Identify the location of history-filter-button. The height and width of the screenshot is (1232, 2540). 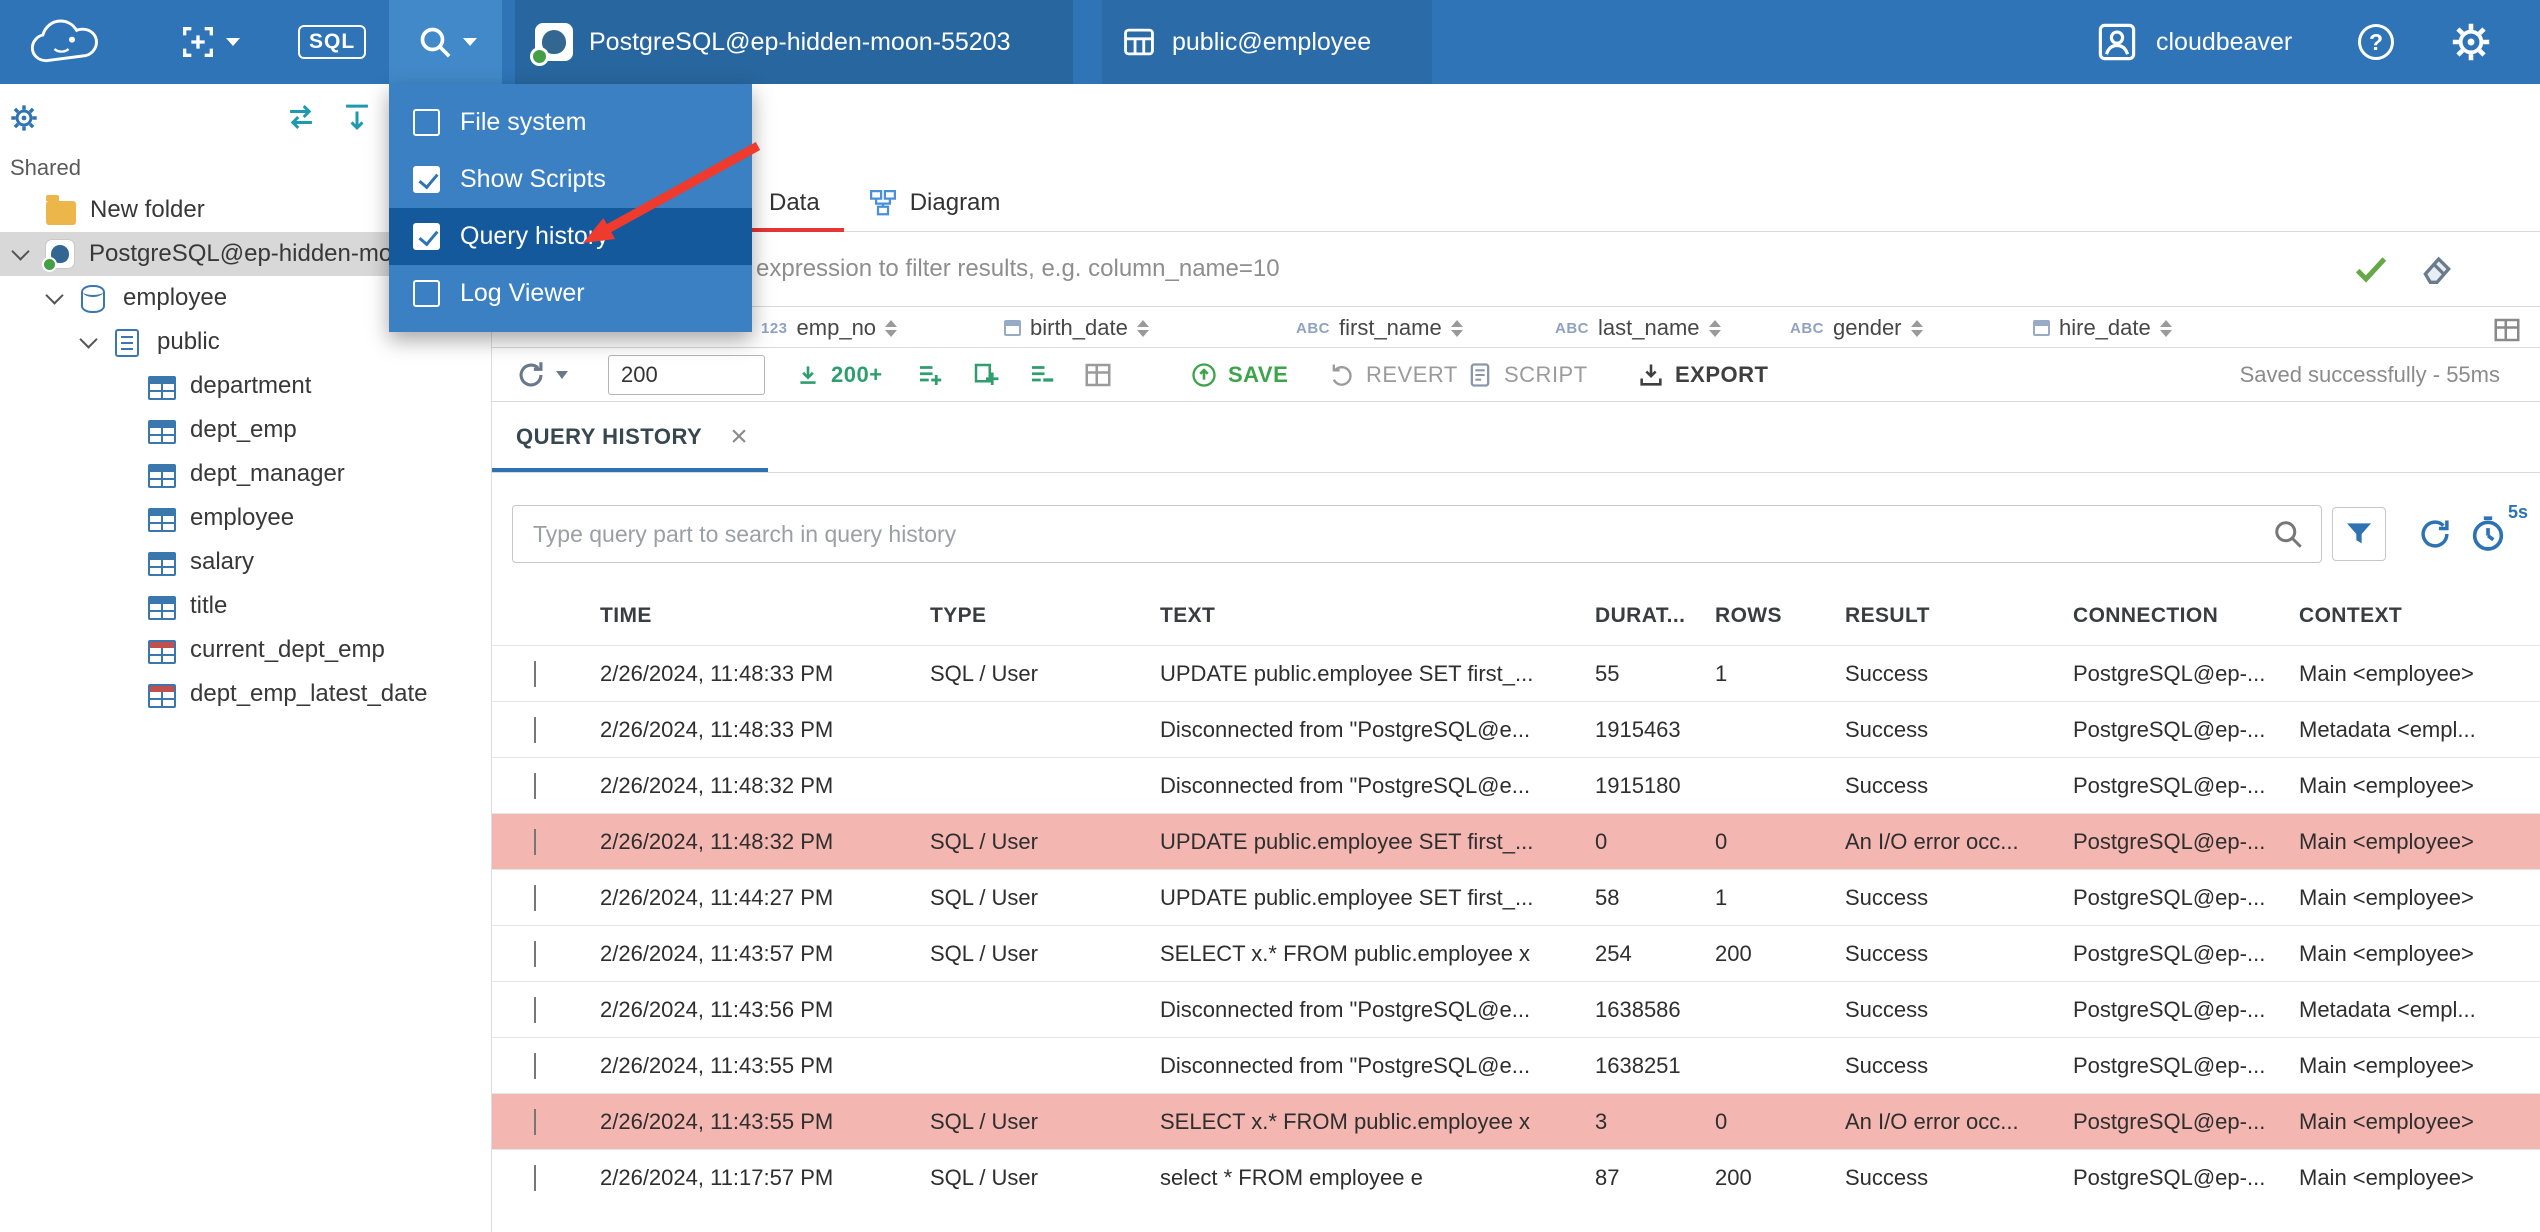
(2359, 534).